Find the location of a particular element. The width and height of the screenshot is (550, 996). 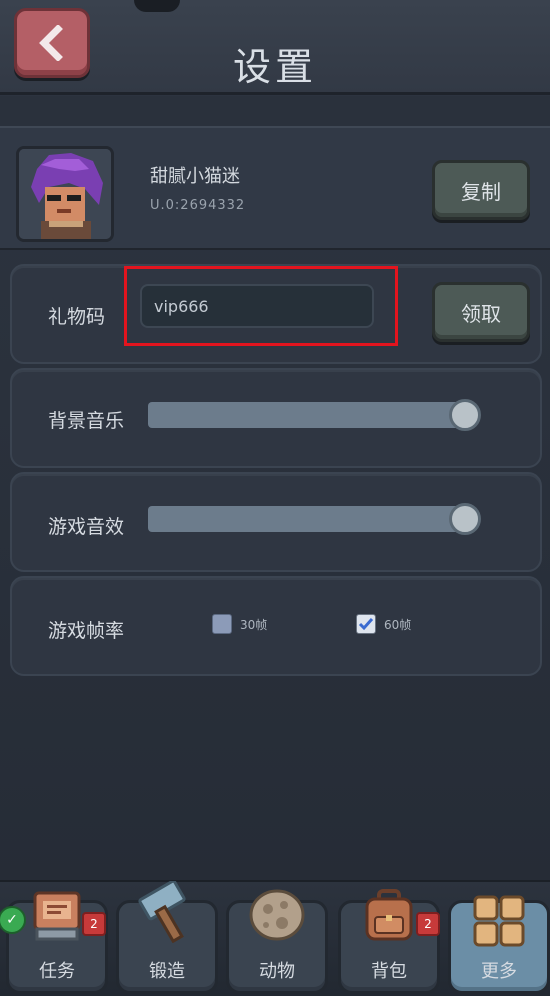

tab-forge: 锻造 is located at coordinates (167, 937).